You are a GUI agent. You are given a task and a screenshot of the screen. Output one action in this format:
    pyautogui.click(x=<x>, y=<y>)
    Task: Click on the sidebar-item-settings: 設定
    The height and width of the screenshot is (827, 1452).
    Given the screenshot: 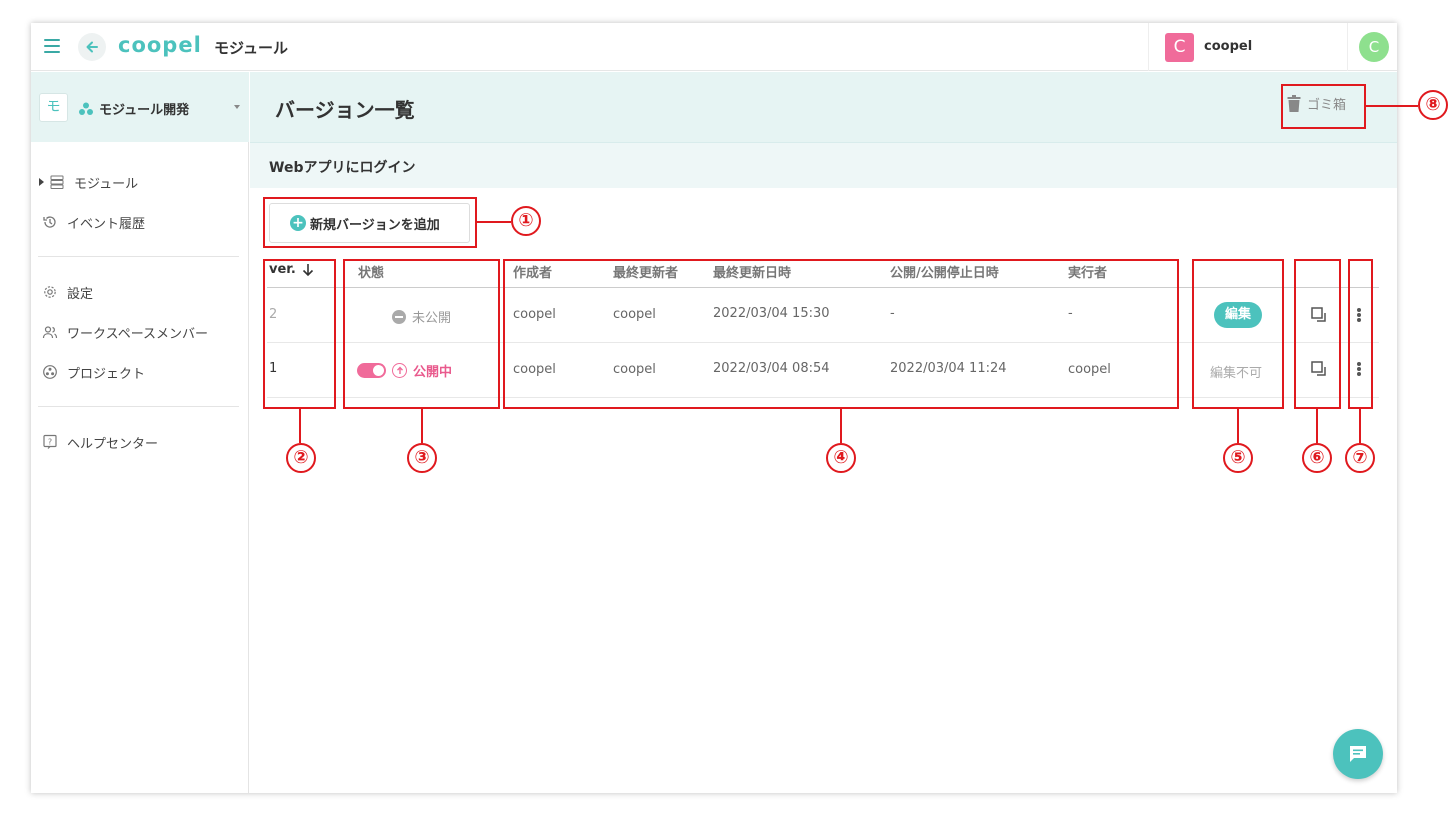 What is the action you would take?
    pyautogui.click(x=67, y=292)
    